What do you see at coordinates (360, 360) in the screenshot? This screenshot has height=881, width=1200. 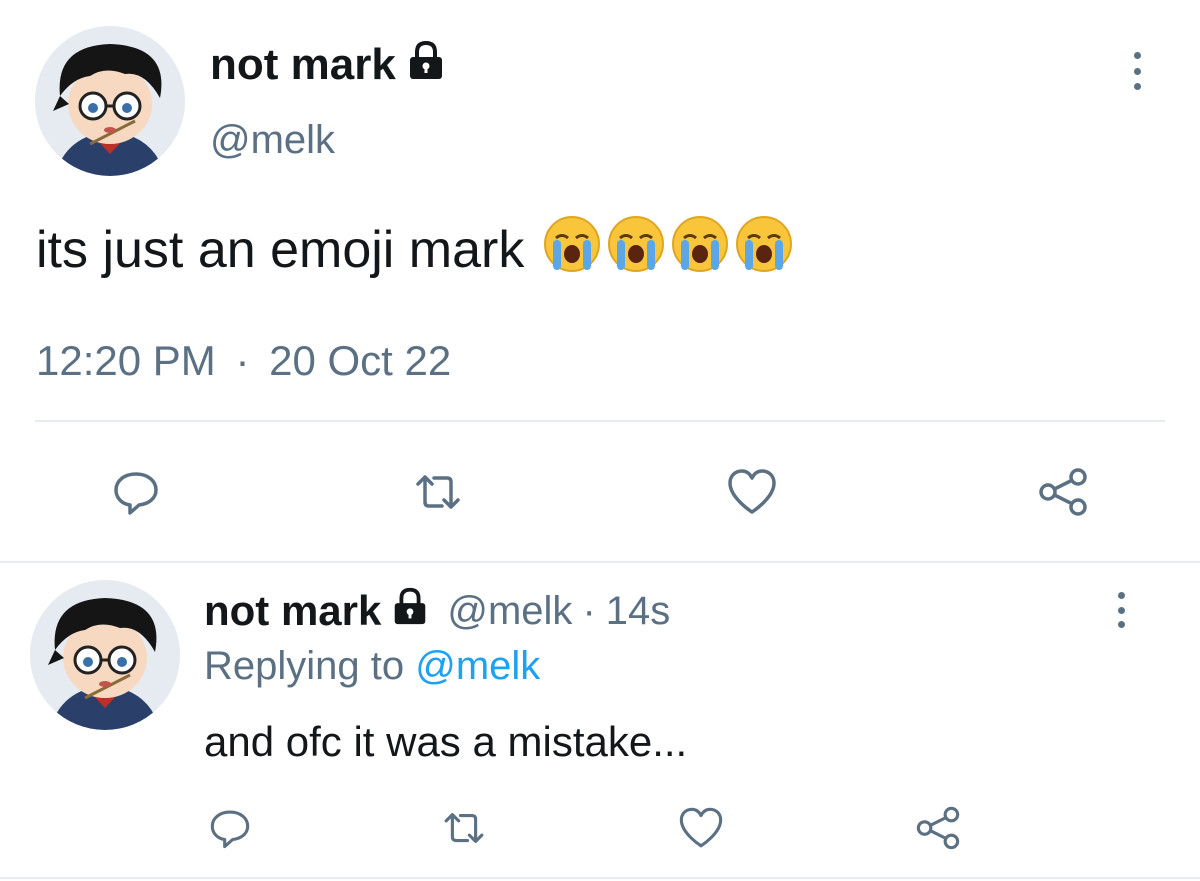 I see `tweet-date: 20 Oct 22` at bounding box center [360, 360].